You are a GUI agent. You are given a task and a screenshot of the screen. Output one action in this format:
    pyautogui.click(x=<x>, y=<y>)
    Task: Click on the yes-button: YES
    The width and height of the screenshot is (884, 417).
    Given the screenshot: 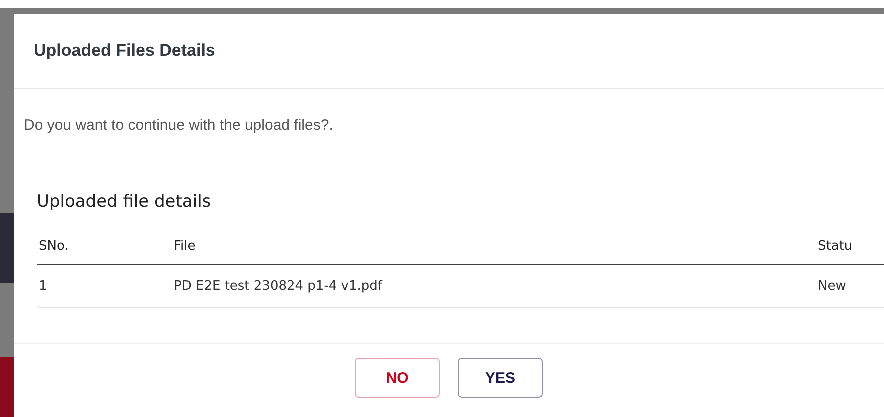 What is the action you would take?
    pyautogui.click(x=500, y=378)
    